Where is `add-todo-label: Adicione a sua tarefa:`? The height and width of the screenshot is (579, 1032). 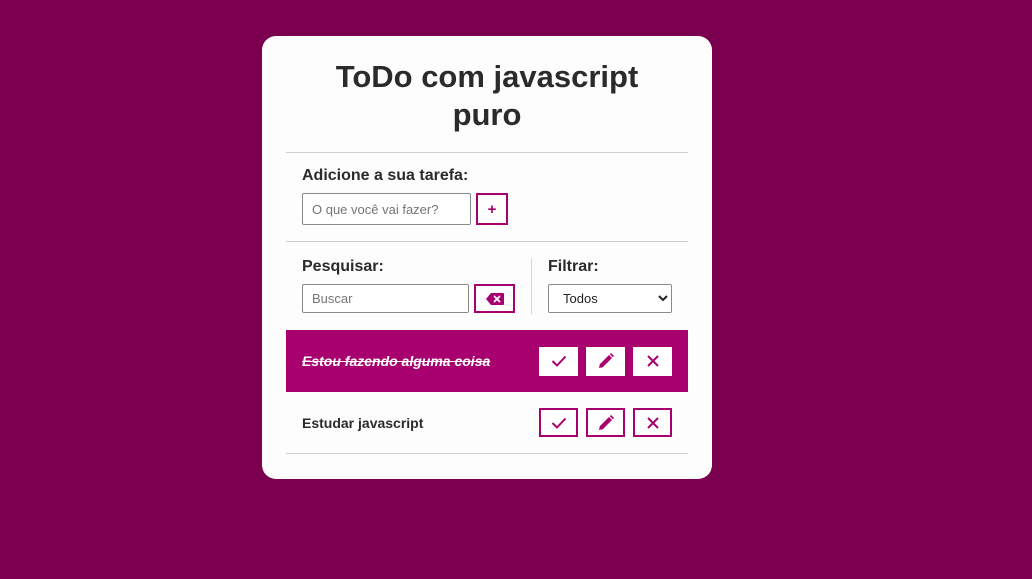
add-todo-label: Adicione a sua tarefa: is located at coordinates (385, 175).